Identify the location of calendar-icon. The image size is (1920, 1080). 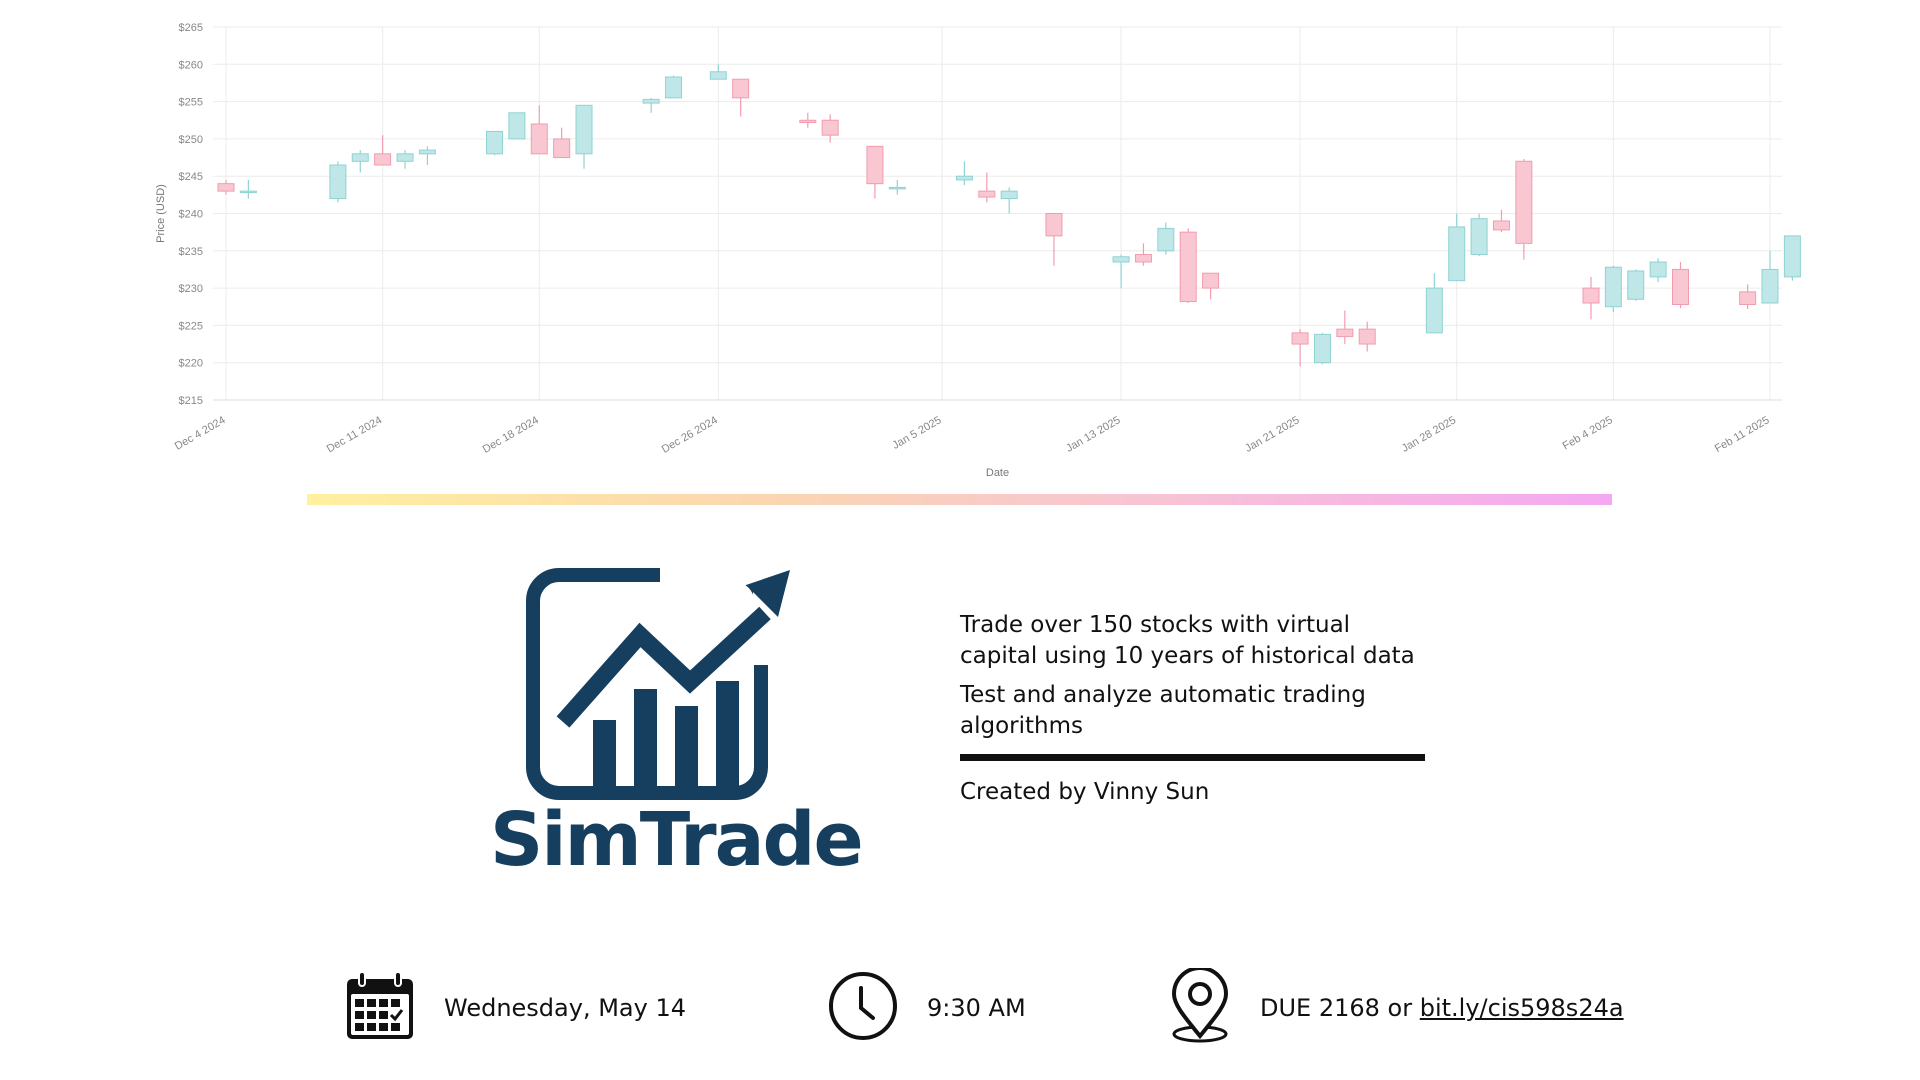
(380, 1008).